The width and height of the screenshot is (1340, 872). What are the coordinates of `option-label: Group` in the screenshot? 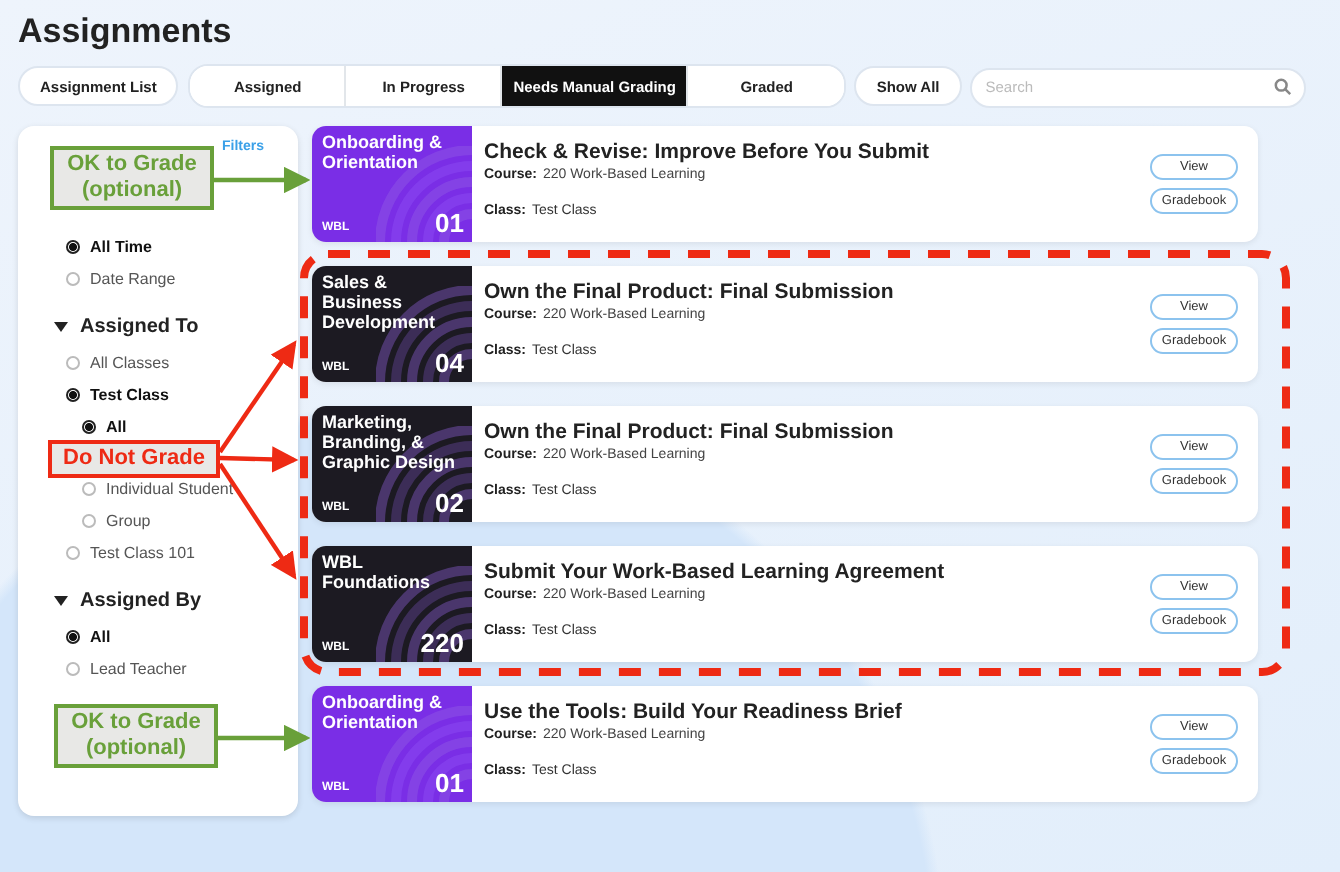 It's located at (128, 520).